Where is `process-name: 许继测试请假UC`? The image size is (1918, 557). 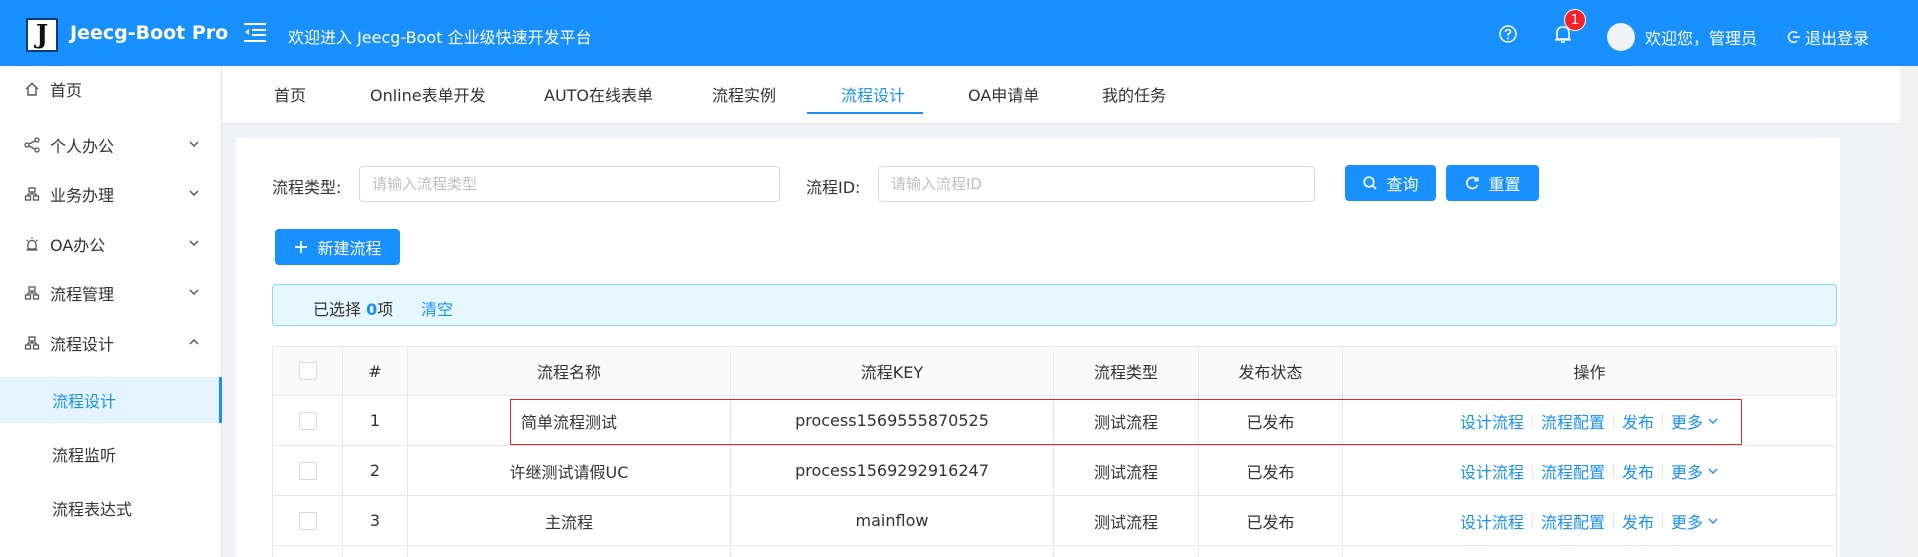 process-name: 许继测试请假UC is located at coordinates (569, 470).